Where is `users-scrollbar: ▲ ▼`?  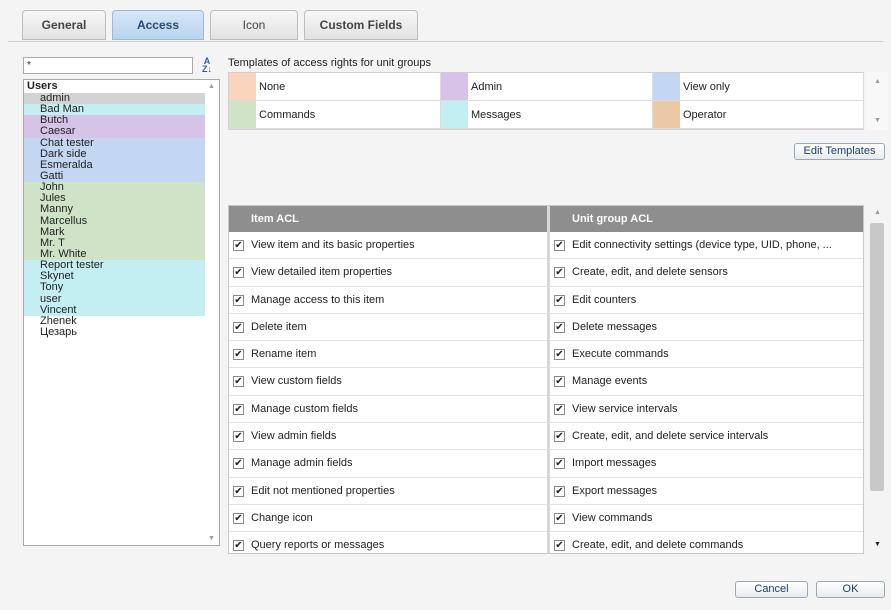 users-scrollbar: ▲ ▼ is located at coordinates (212, 312).